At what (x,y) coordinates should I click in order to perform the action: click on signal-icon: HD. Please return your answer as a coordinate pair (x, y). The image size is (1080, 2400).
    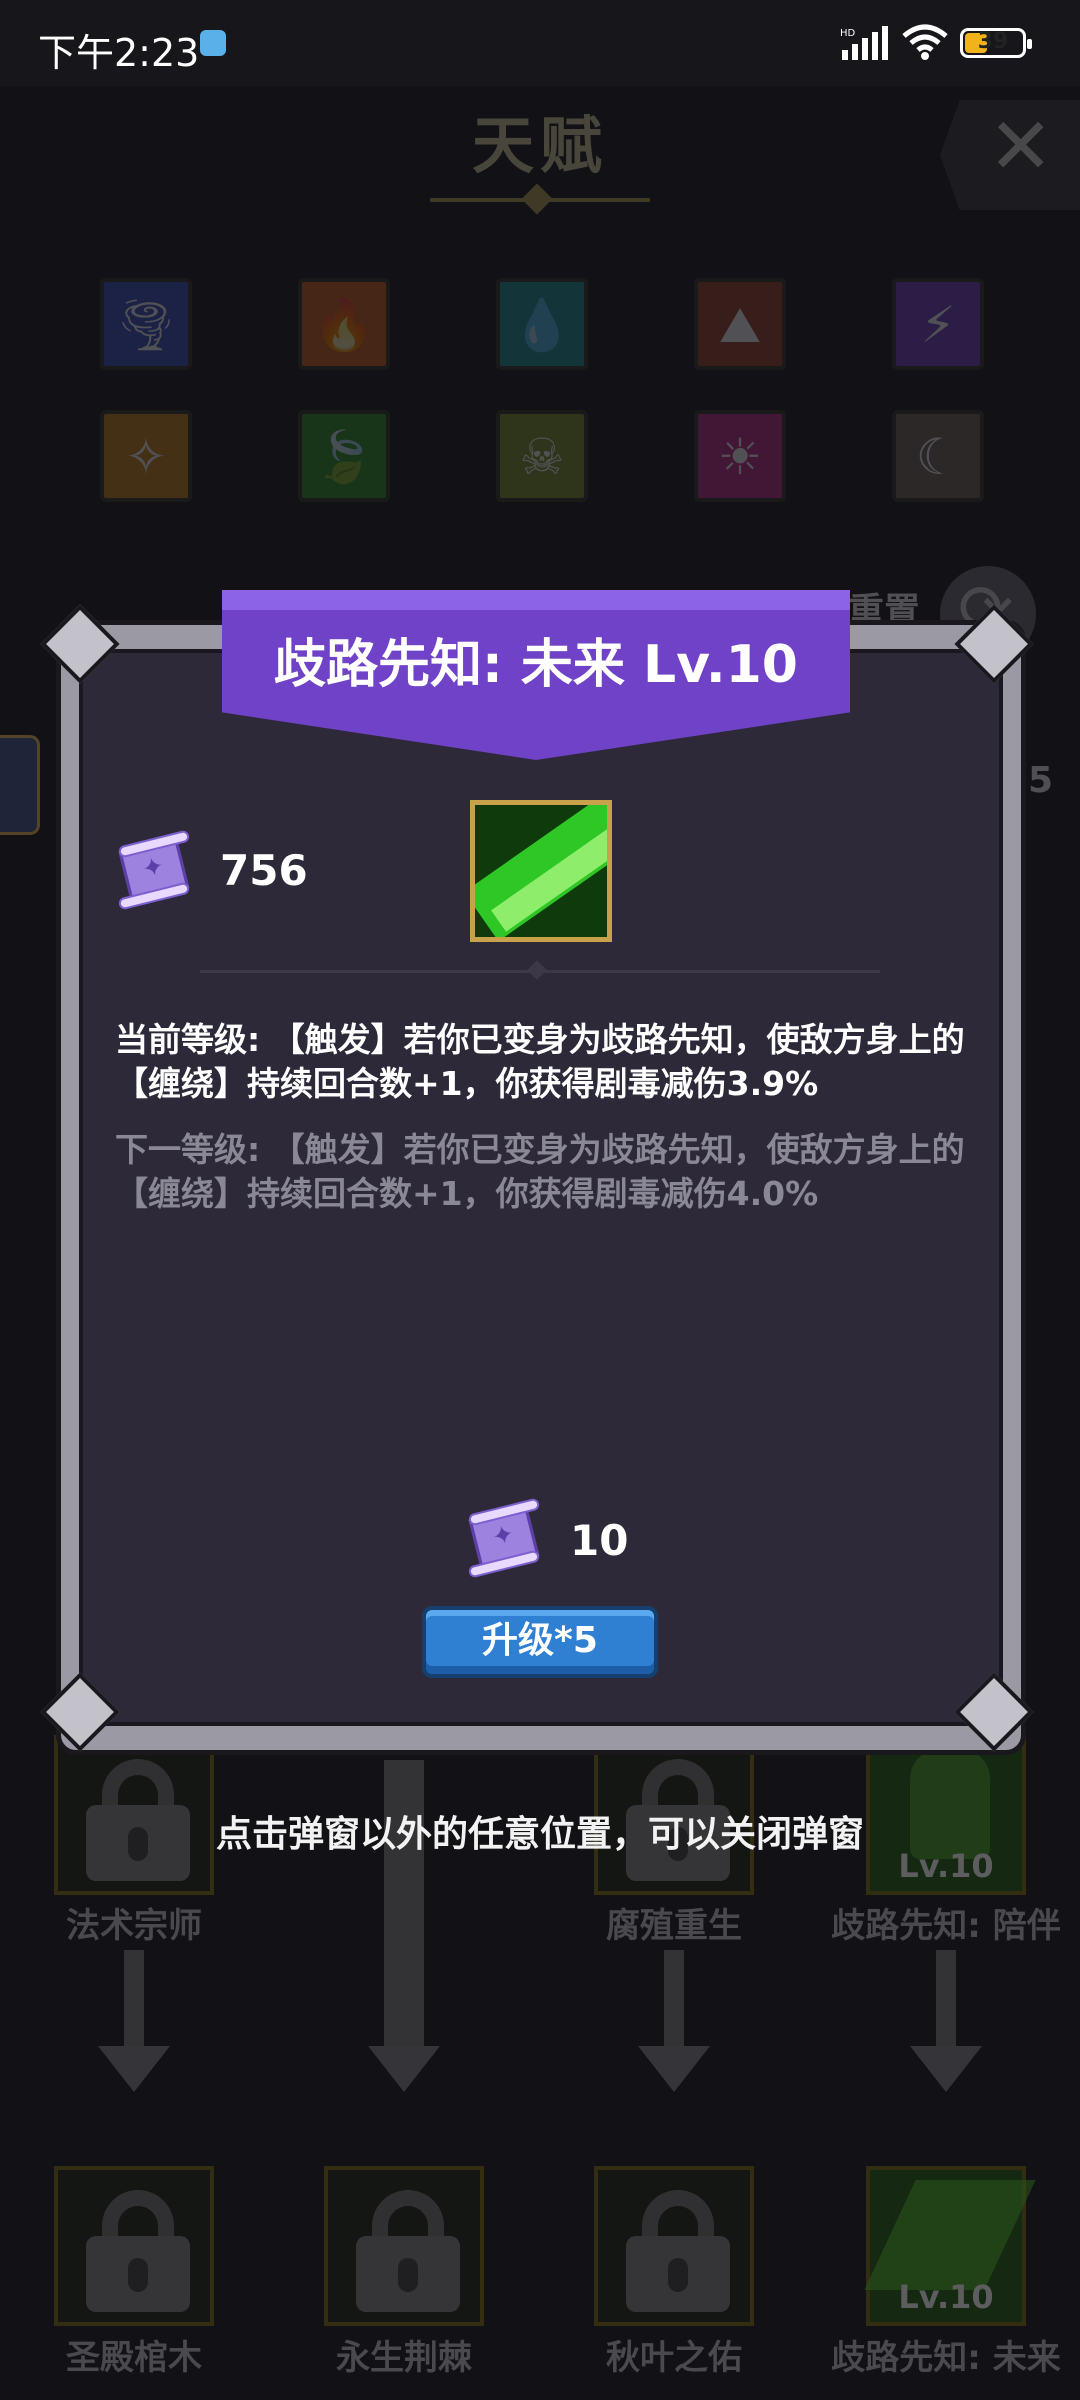
    Looking at the image, I should click on (864, 43).